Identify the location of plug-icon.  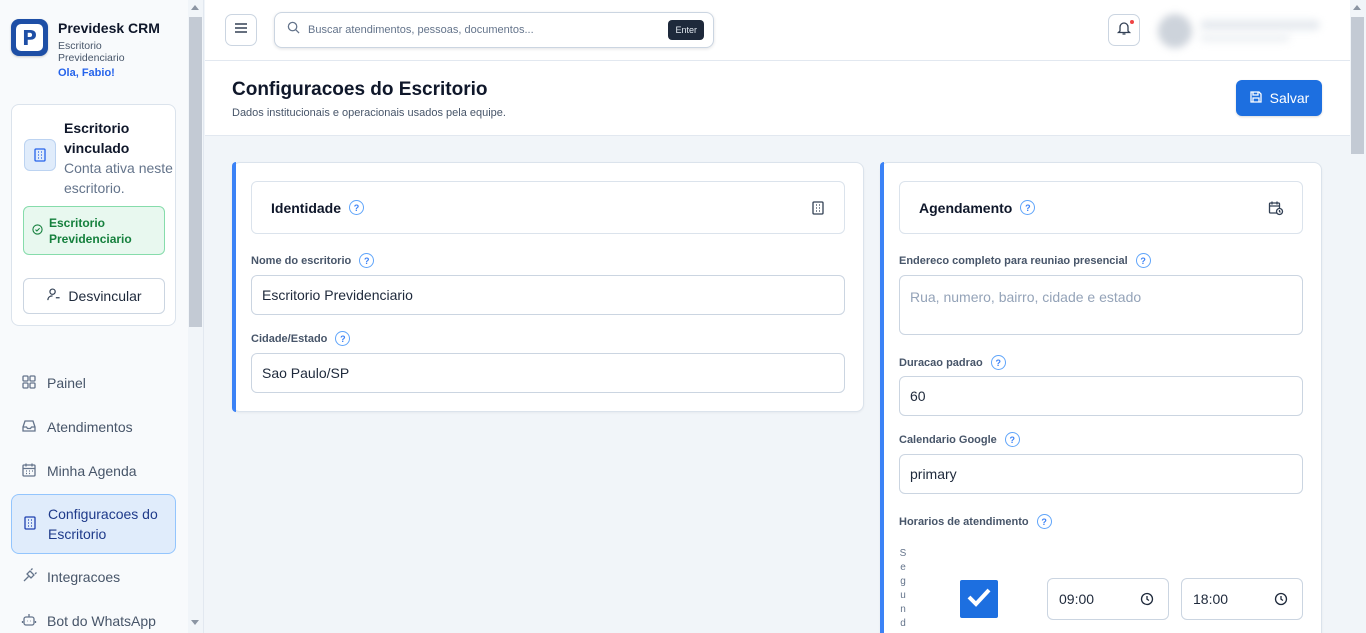
(29, 577).